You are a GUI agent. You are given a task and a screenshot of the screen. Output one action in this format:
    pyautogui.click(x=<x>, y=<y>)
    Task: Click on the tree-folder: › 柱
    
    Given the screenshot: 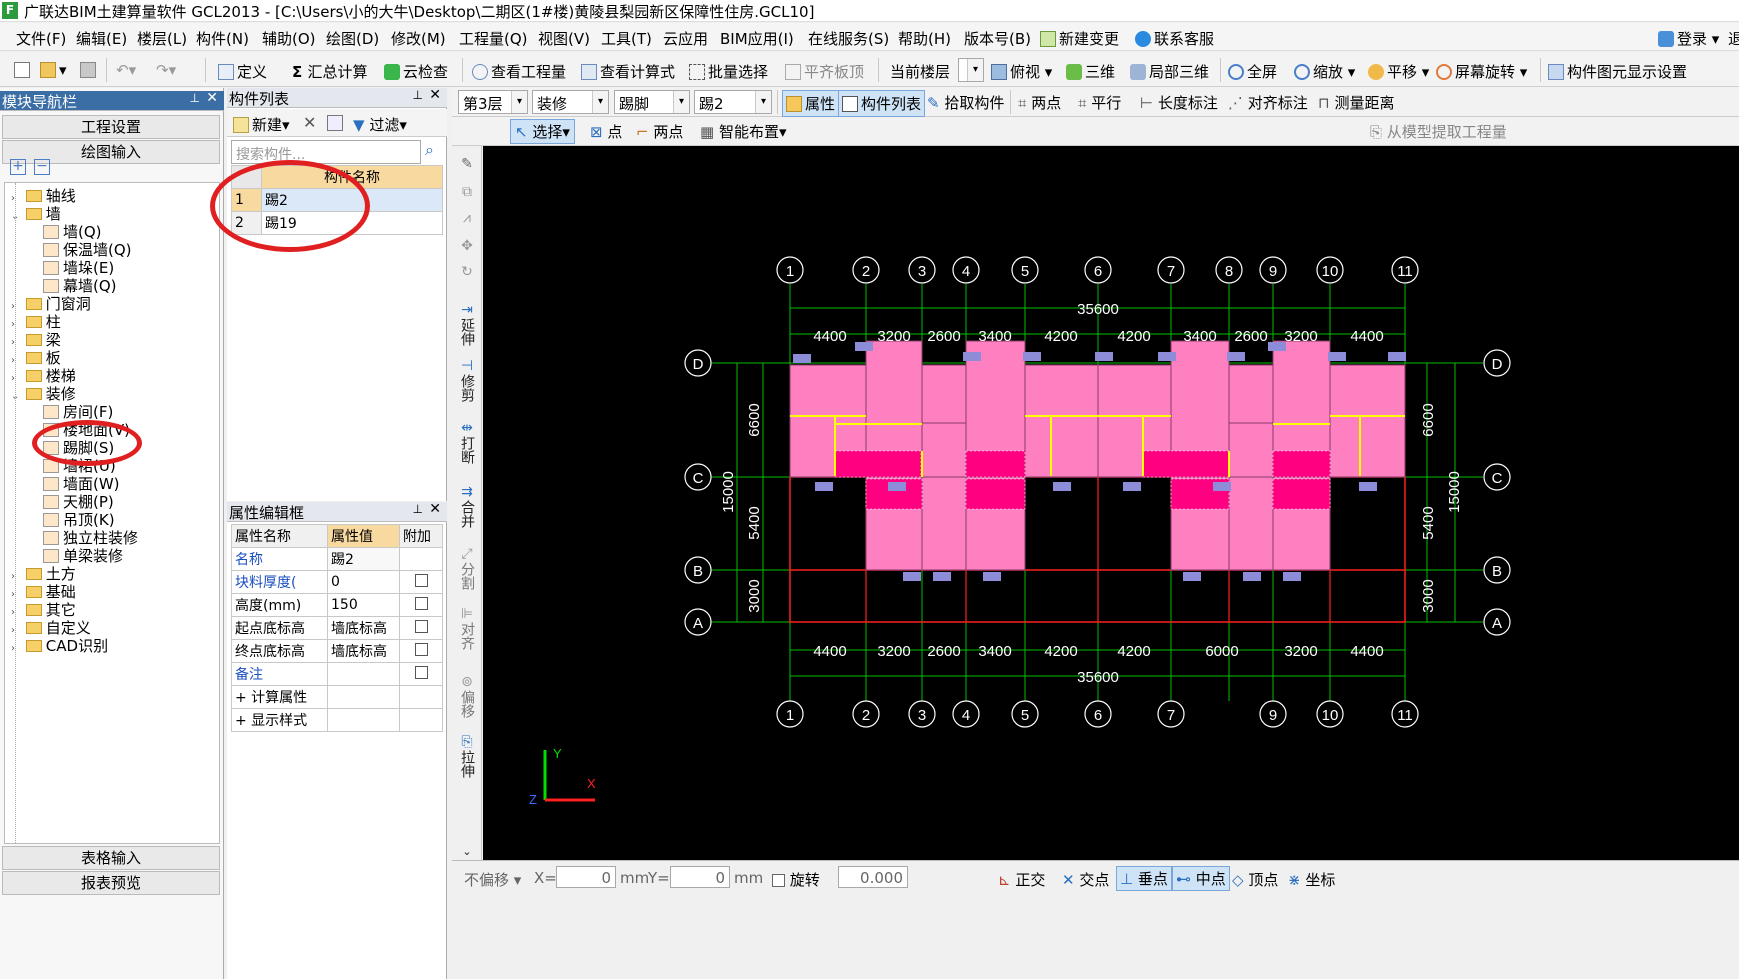 What is the action you would take?
    pyautogui.click(x=36, y=322)
    